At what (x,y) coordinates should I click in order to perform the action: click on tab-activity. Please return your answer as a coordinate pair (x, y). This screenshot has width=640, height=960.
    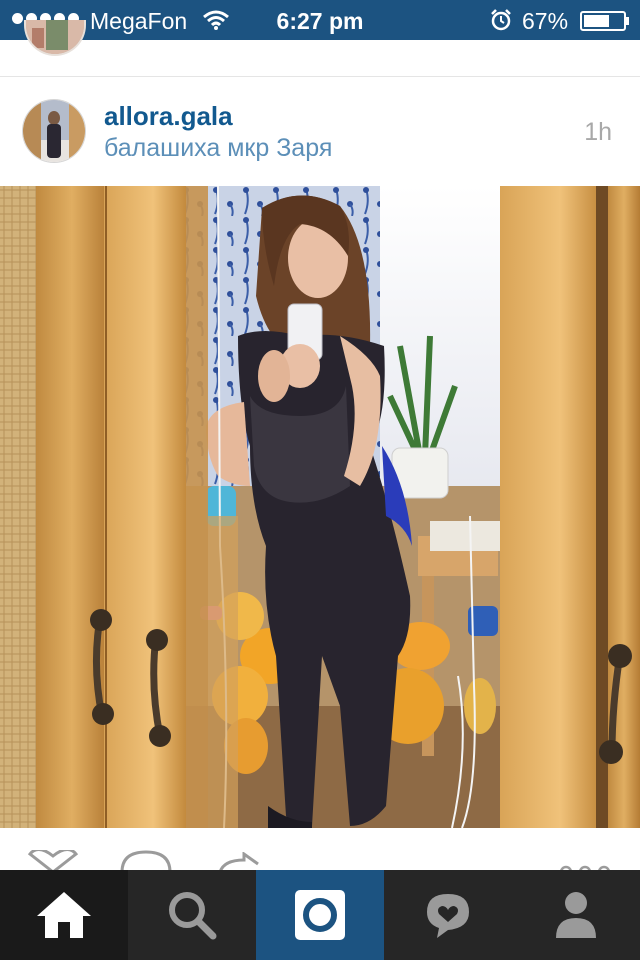
    Looking at the image, I should click on (448, 915).